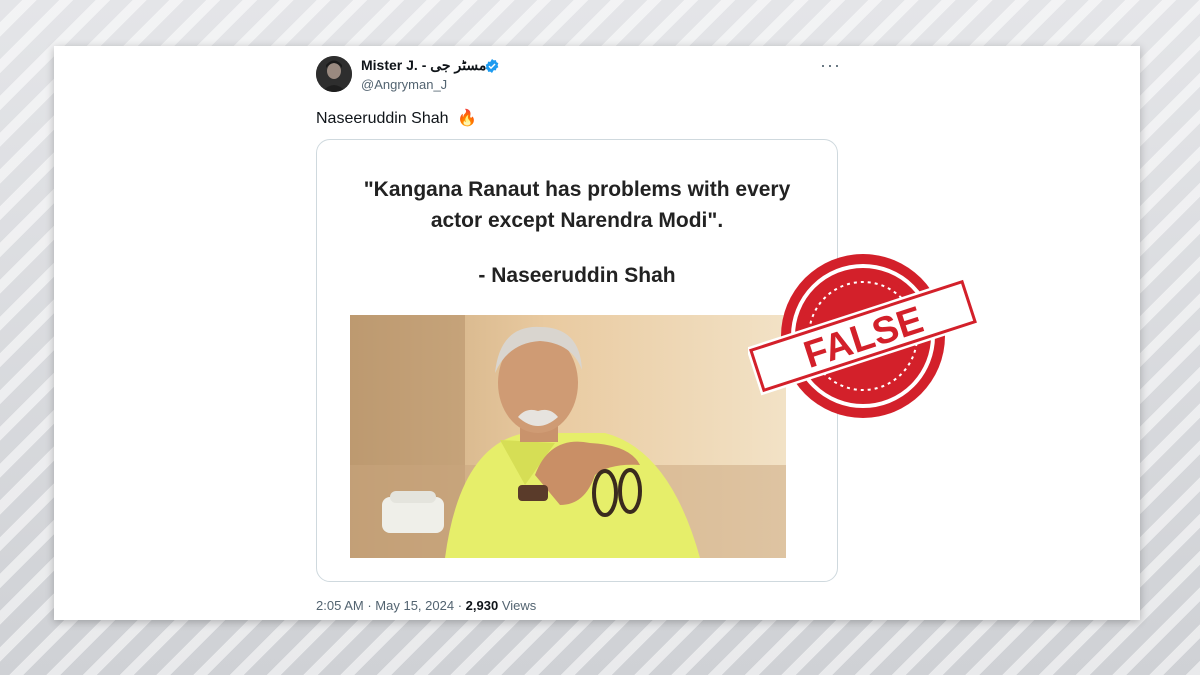  What do you see at coordinates (830, 65) in the screenshot?
I see `more-options-icon: ···` at bounding box center [830, 65].